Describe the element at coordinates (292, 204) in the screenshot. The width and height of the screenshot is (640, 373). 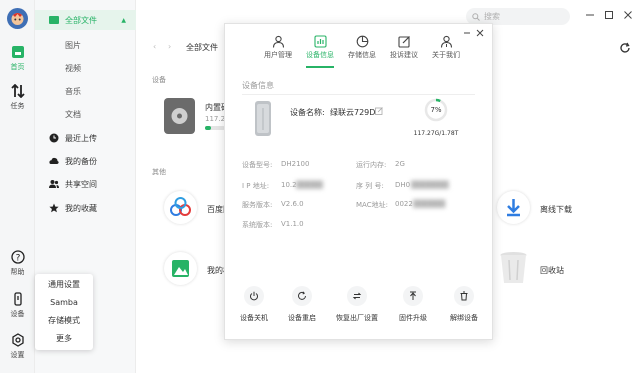
I see `service-version-value: V2.6.0` at that location.